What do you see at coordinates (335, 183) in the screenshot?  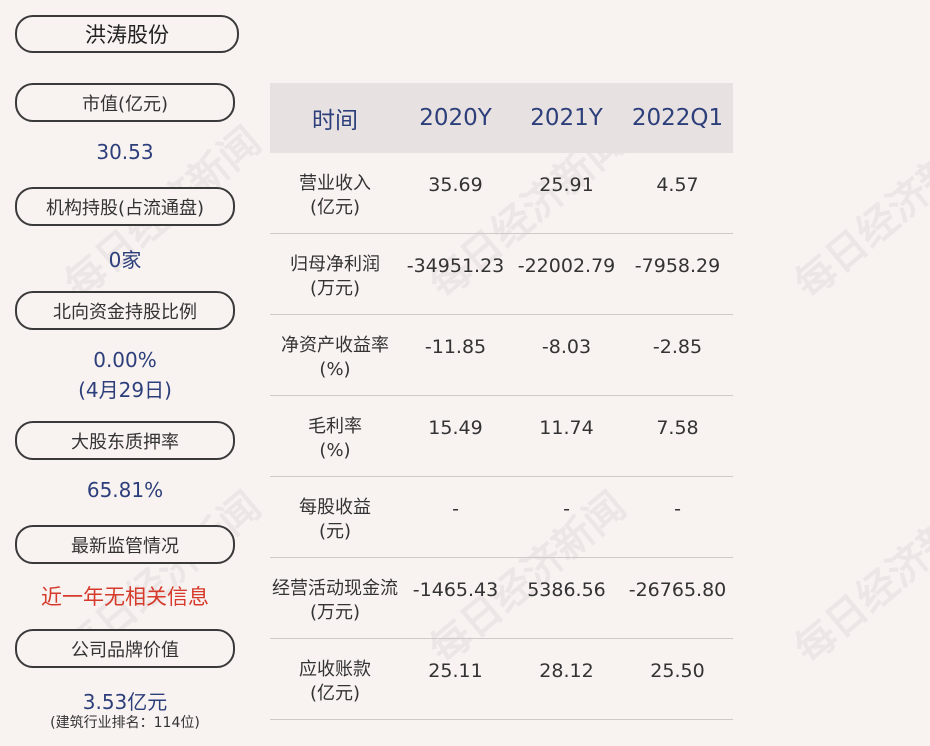 I see `row-label: 营业收入` at bounding box center [335, 183].